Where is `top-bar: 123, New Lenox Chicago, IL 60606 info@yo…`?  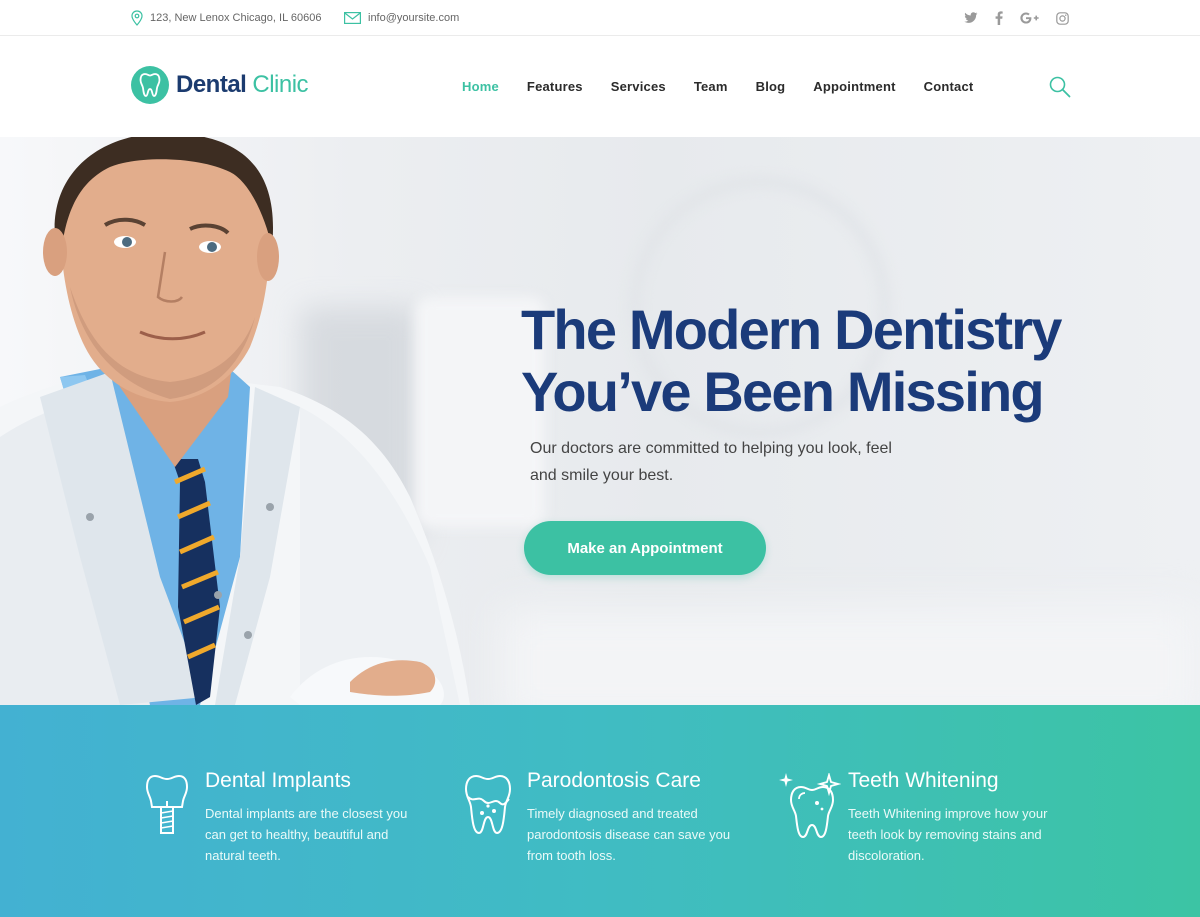
top-bar: 123, New Lenox Chicago, IL 60606 info@yo… is located at coordinates (600, 18).